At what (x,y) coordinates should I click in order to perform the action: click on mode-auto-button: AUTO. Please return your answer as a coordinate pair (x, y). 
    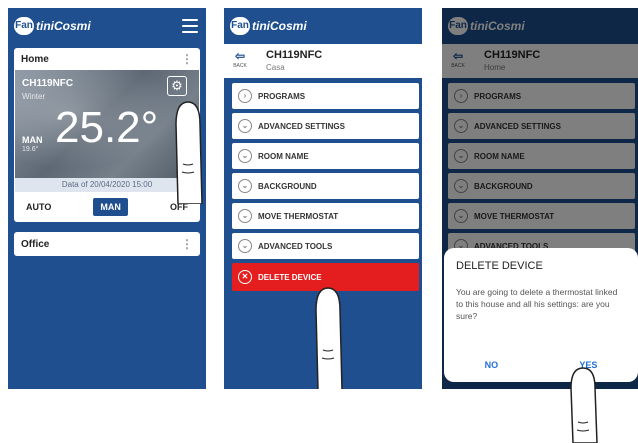
    Looking at the image, I should click on (38, 207).